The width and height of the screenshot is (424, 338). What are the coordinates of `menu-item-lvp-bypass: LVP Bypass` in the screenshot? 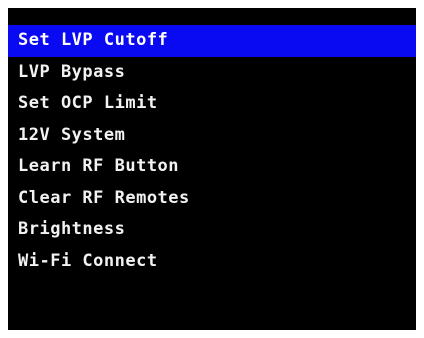 It's located at (212, 73).